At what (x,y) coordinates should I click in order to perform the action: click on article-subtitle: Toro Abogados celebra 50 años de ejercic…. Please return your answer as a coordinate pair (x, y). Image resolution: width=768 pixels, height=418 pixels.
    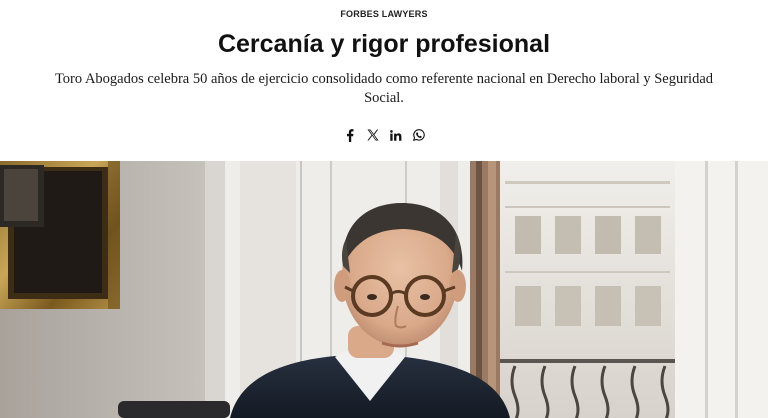
    Looking at the image, I should click on (384, 88).